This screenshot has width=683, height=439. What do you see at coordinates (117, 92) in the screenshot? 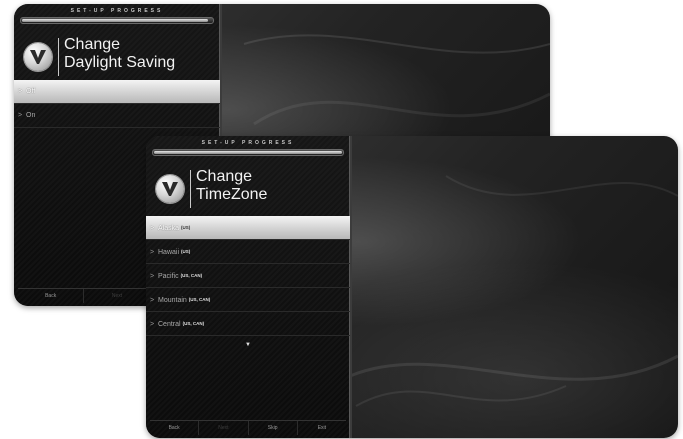
I see `option-off: > Off` at bounding box center [117, 92].